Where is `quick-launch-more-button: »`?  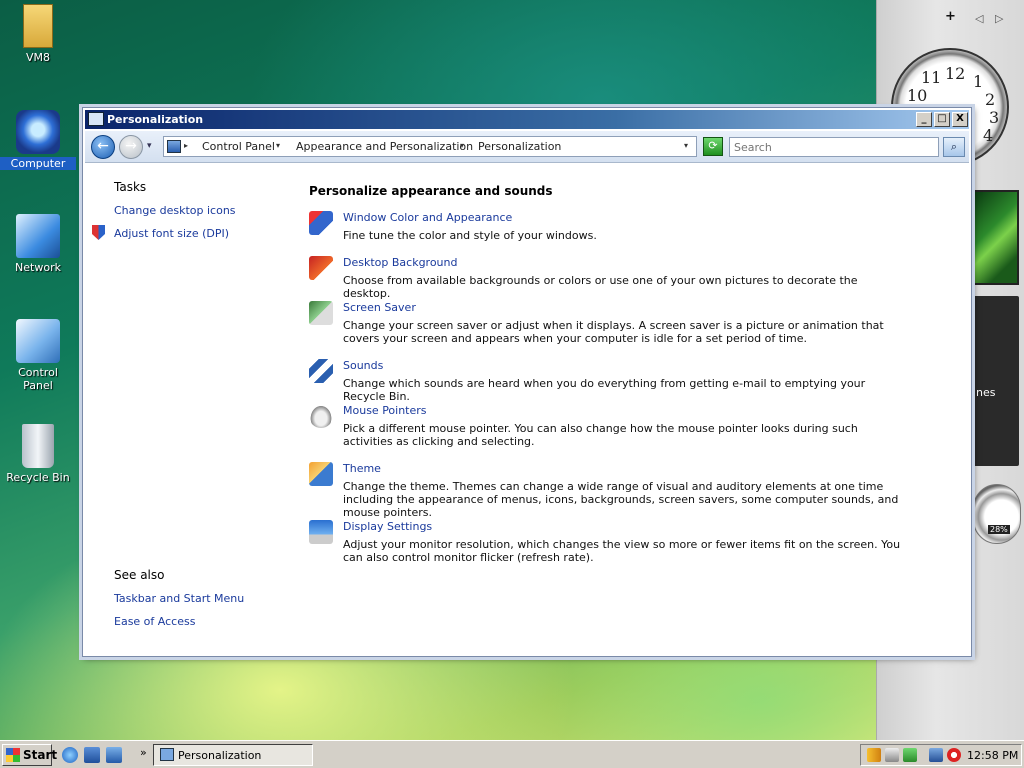 quick-launch-more-button: » is located at coordinates (143, 752).